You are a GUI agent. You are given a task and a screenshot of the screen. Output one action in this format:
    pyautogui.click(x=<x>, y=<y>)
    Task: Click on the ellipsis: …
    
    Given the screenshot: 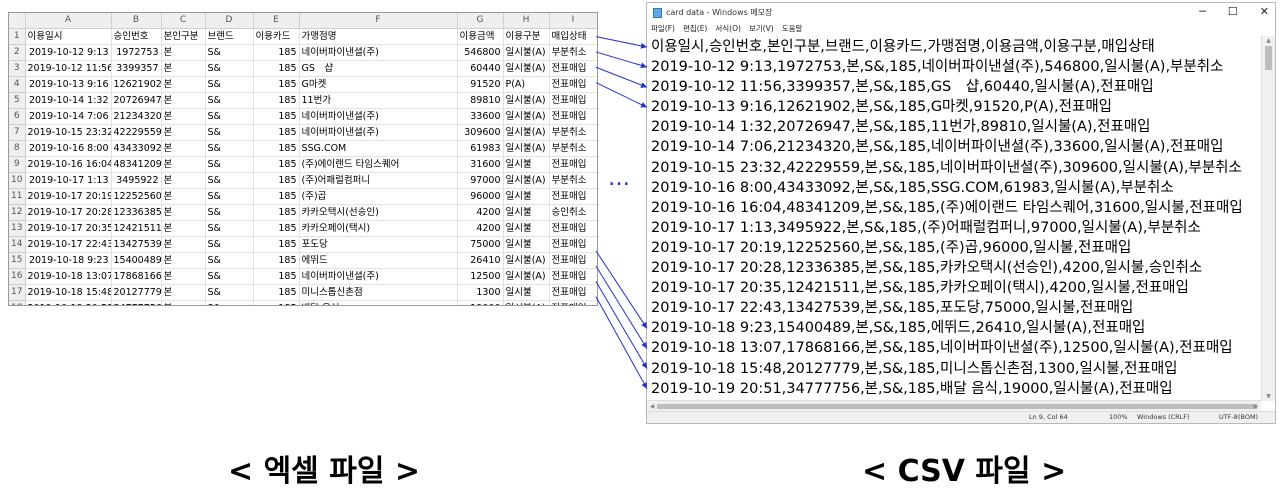 What is the action you would take?
    pyautogui.click(x=619, y=178)
    